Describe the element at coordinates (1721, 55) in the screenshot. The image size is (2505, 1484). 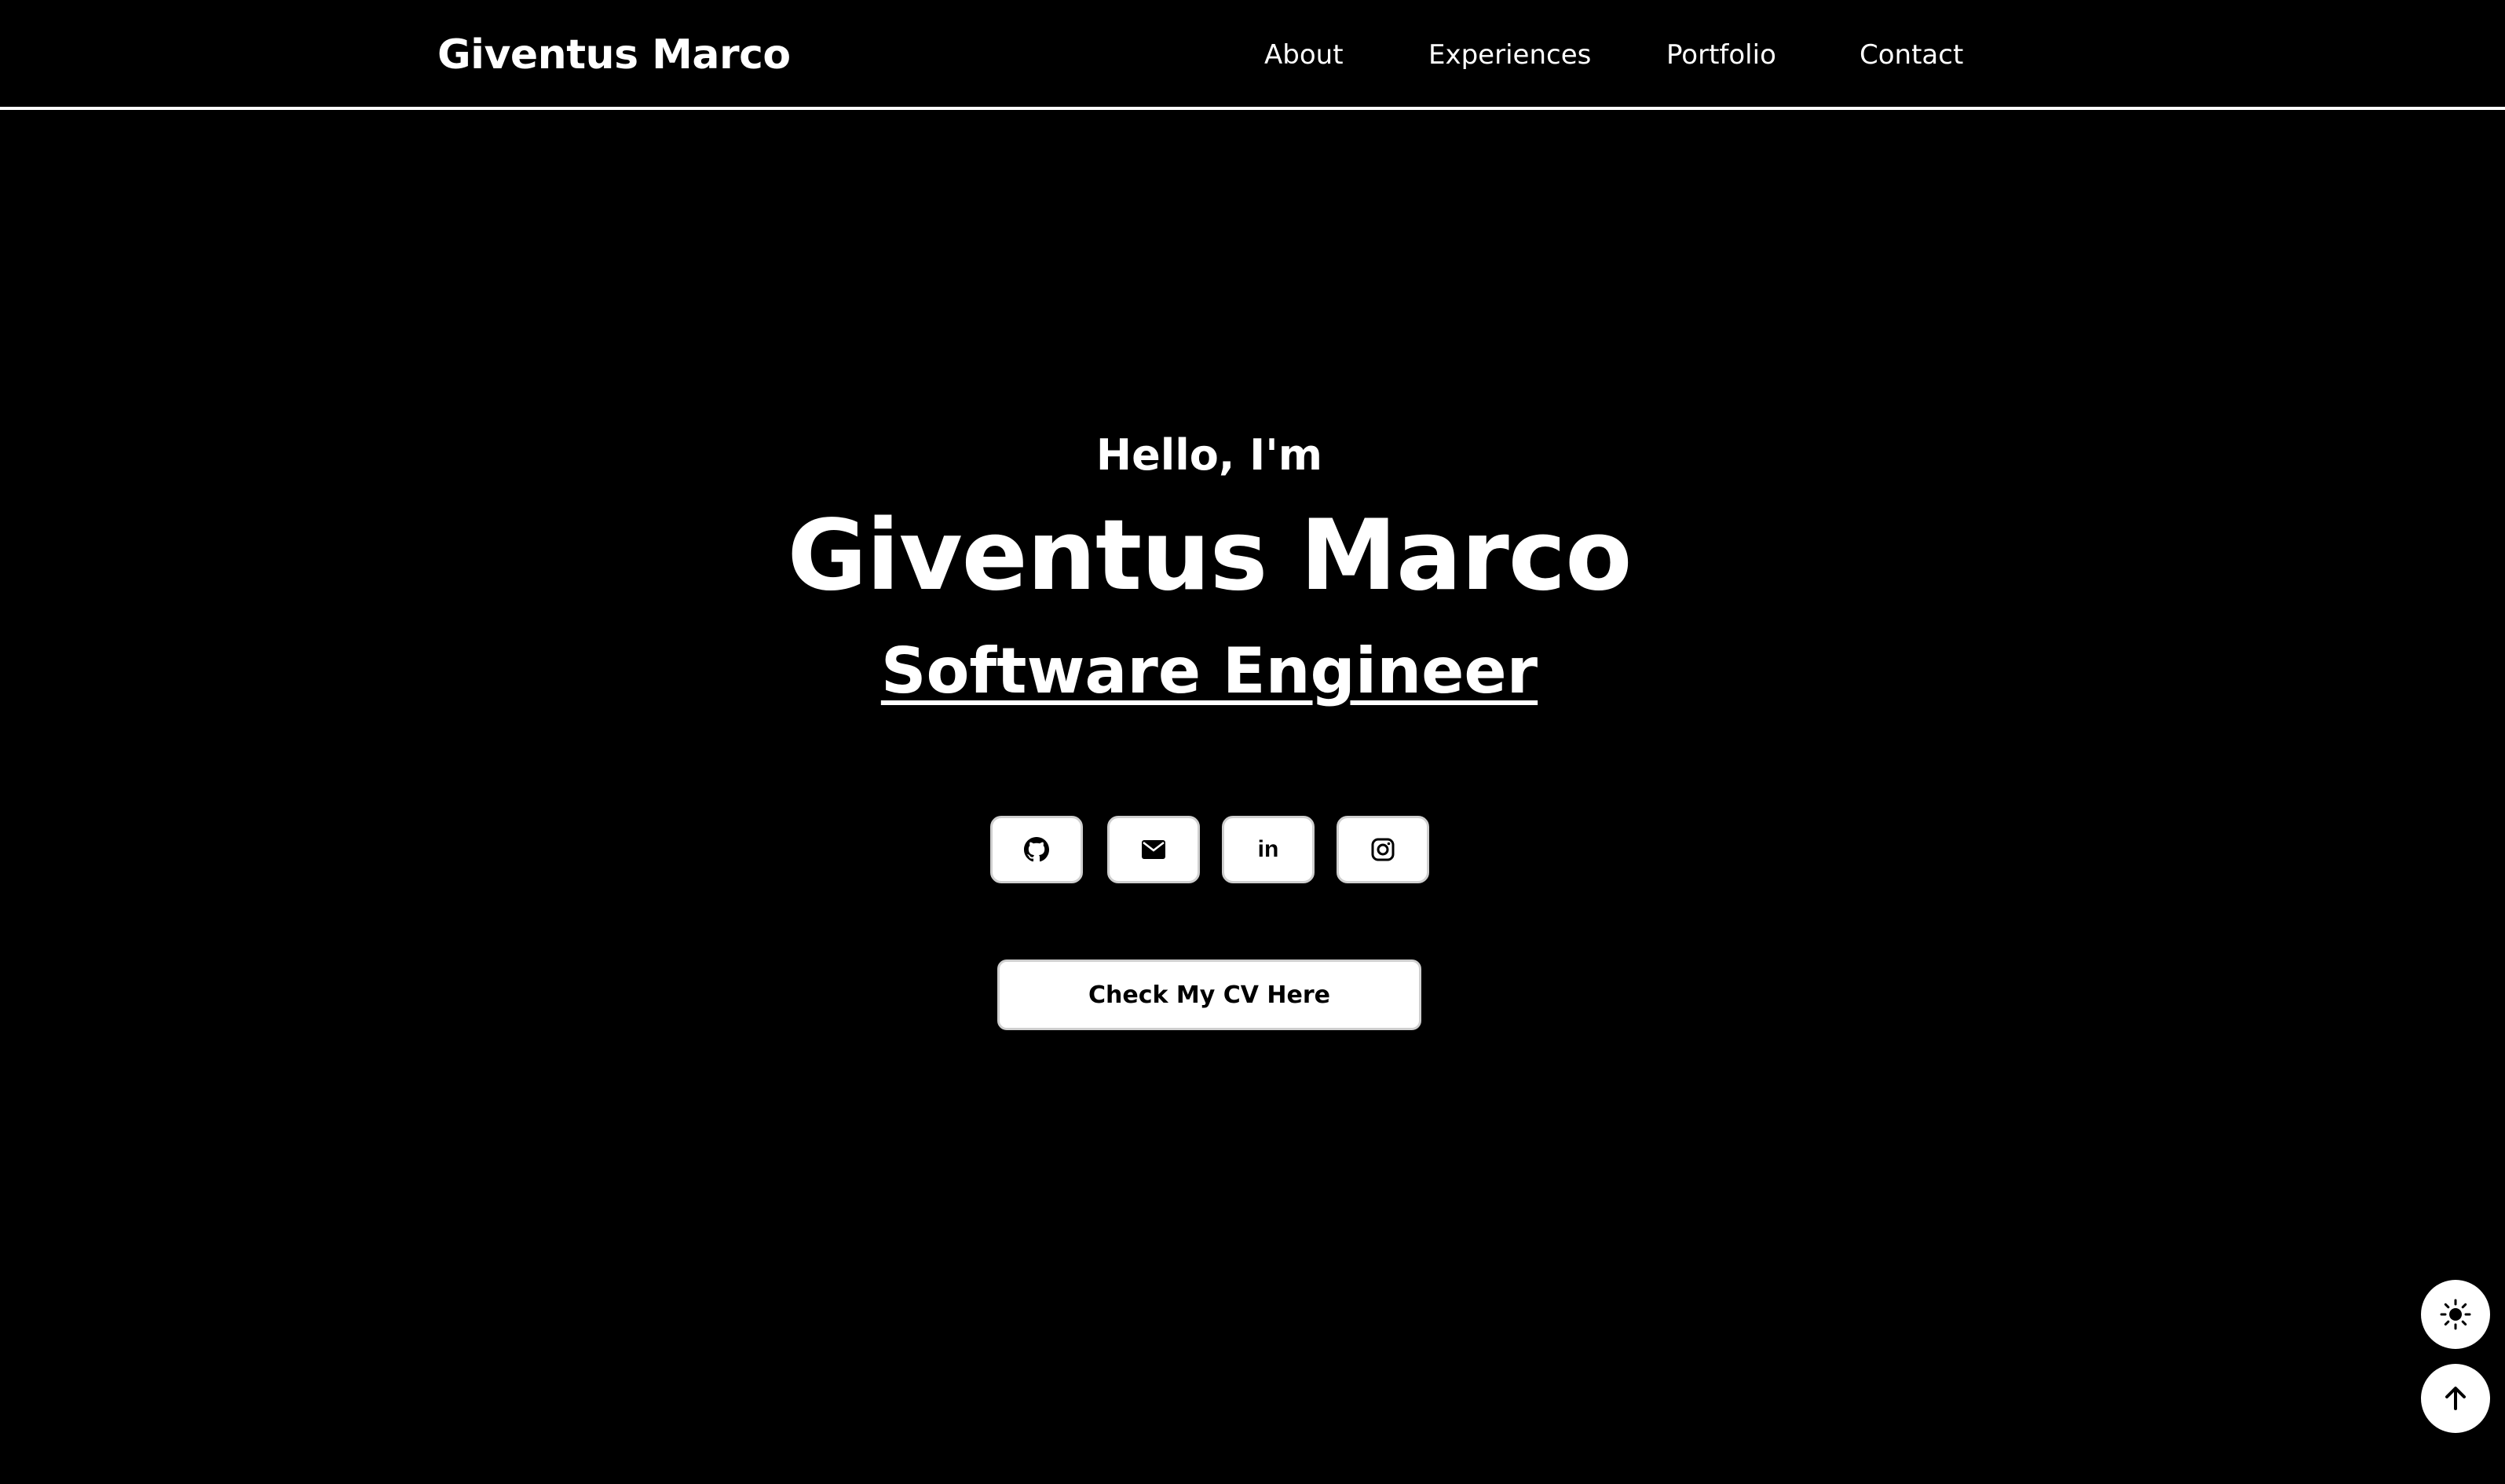
I see `nav-link-portfolio: Portfolio` at that location.